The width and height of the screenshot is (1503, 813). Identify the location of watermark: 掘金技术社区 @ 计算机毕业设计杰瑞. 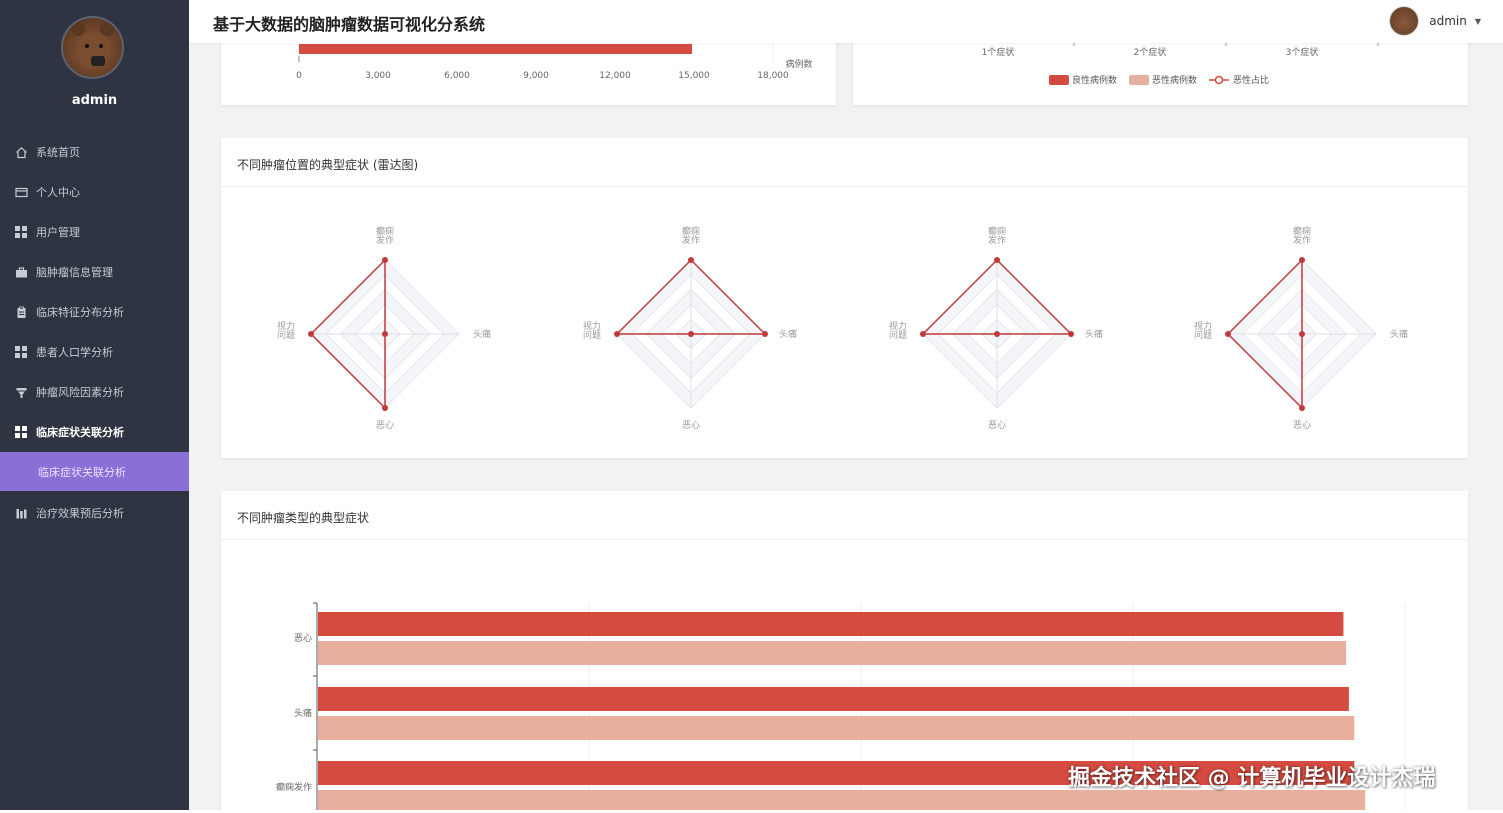
(1252, 778).